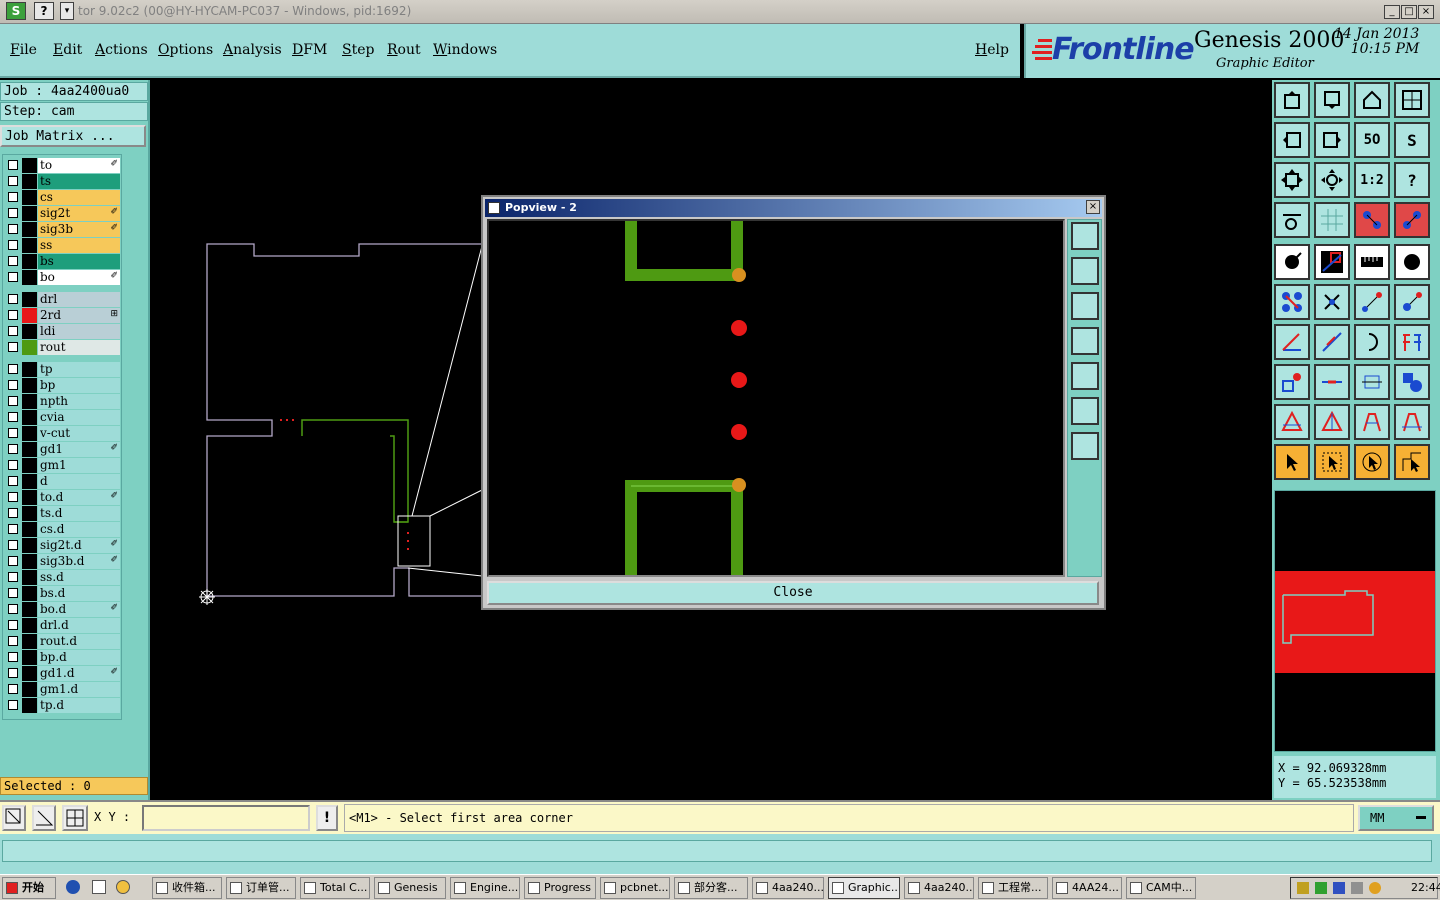 The image size is (1440, 900). I want to click on layer-name: sig3b, so click(79, 229).